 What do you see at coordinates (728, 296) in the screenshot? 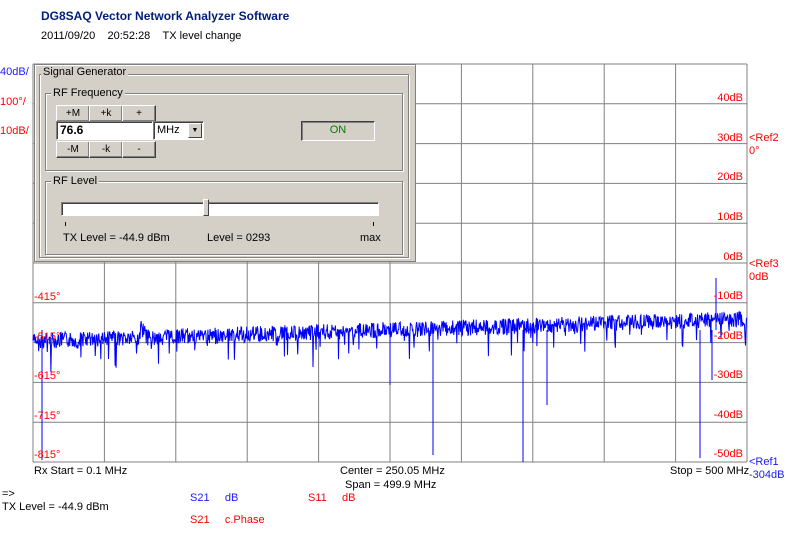
I see `db-tick-label: -10dB` at bounding box center [728, 296].